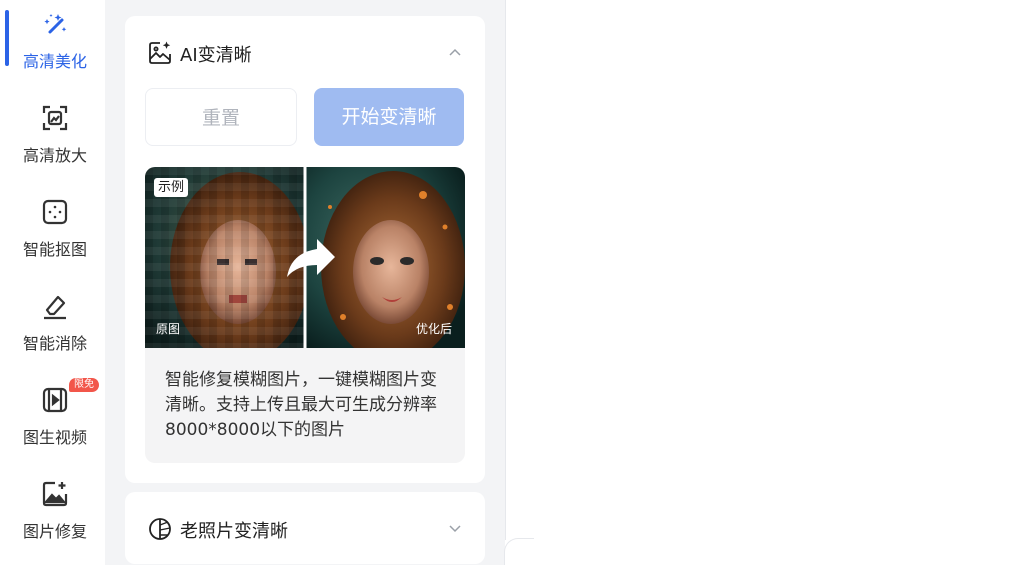 Image resolution: width=1020 pixels, height=565 pixels. What do you see at coordinates (84, 385) in the screenshot?
I see `free-badge: 限免` at bounding box center [84, 385].